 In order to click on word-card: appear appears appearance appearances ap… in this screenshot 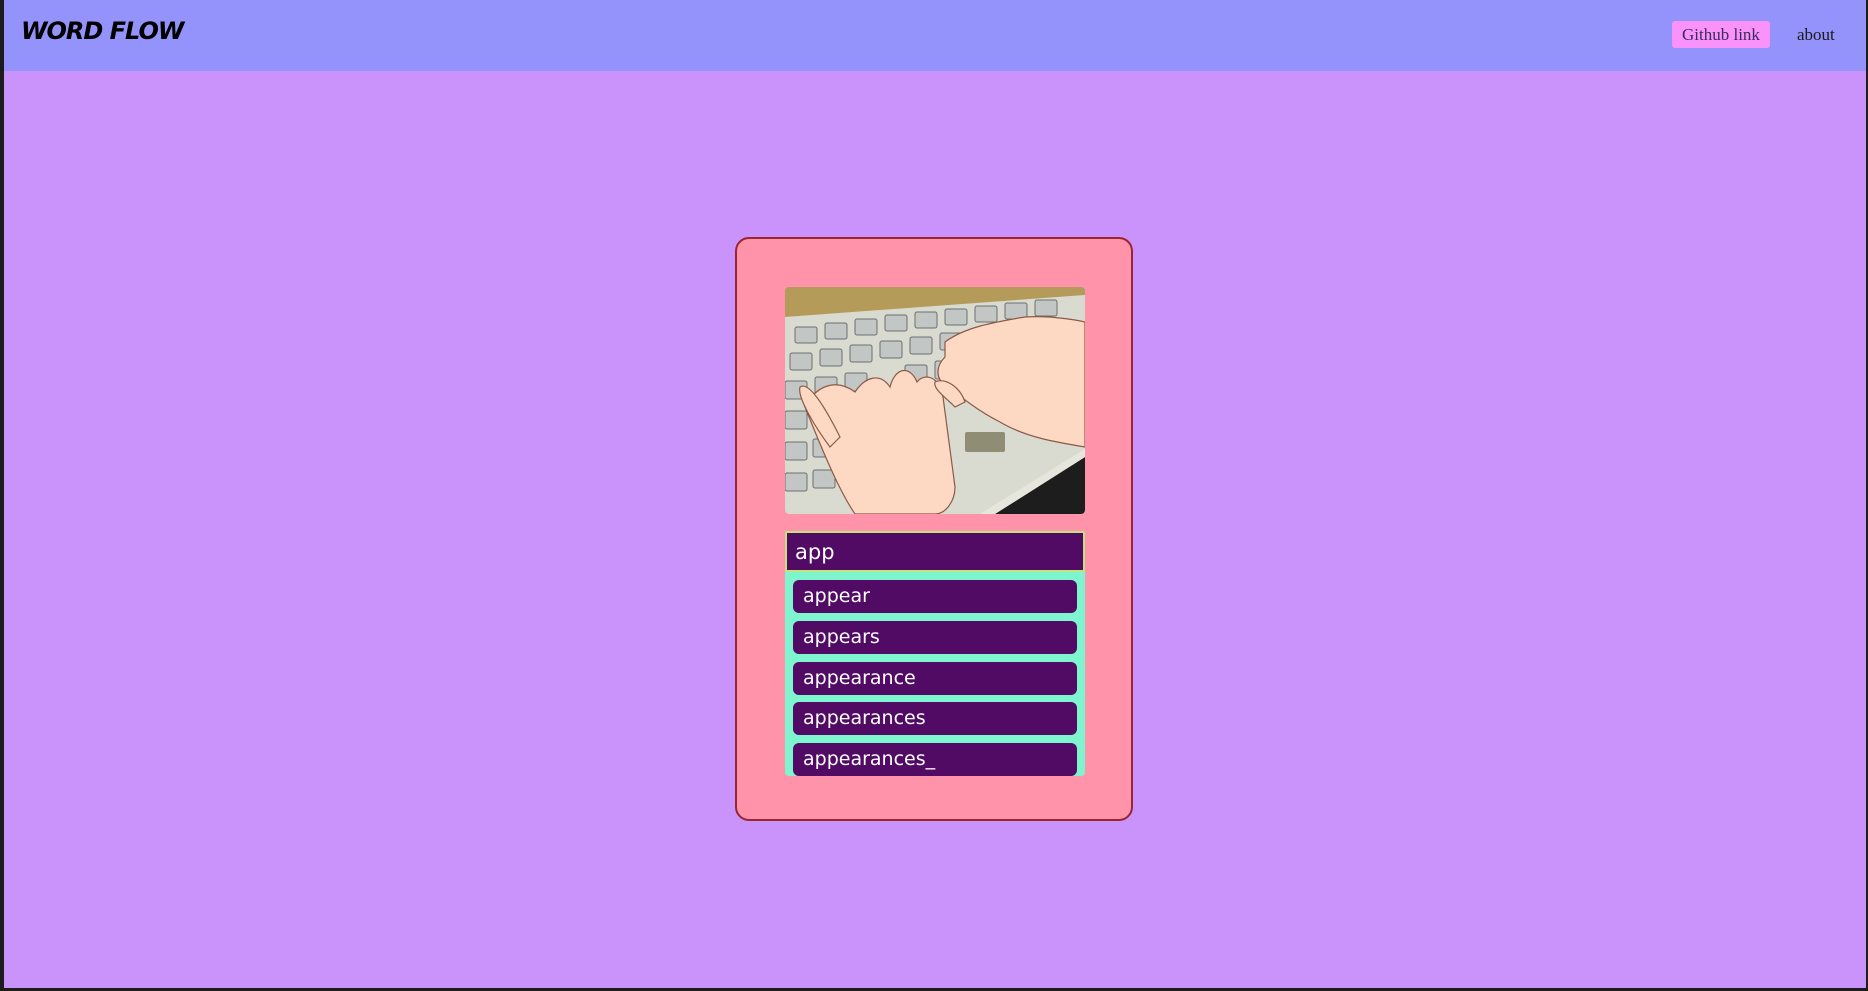, I will do `click(934, 529)`.